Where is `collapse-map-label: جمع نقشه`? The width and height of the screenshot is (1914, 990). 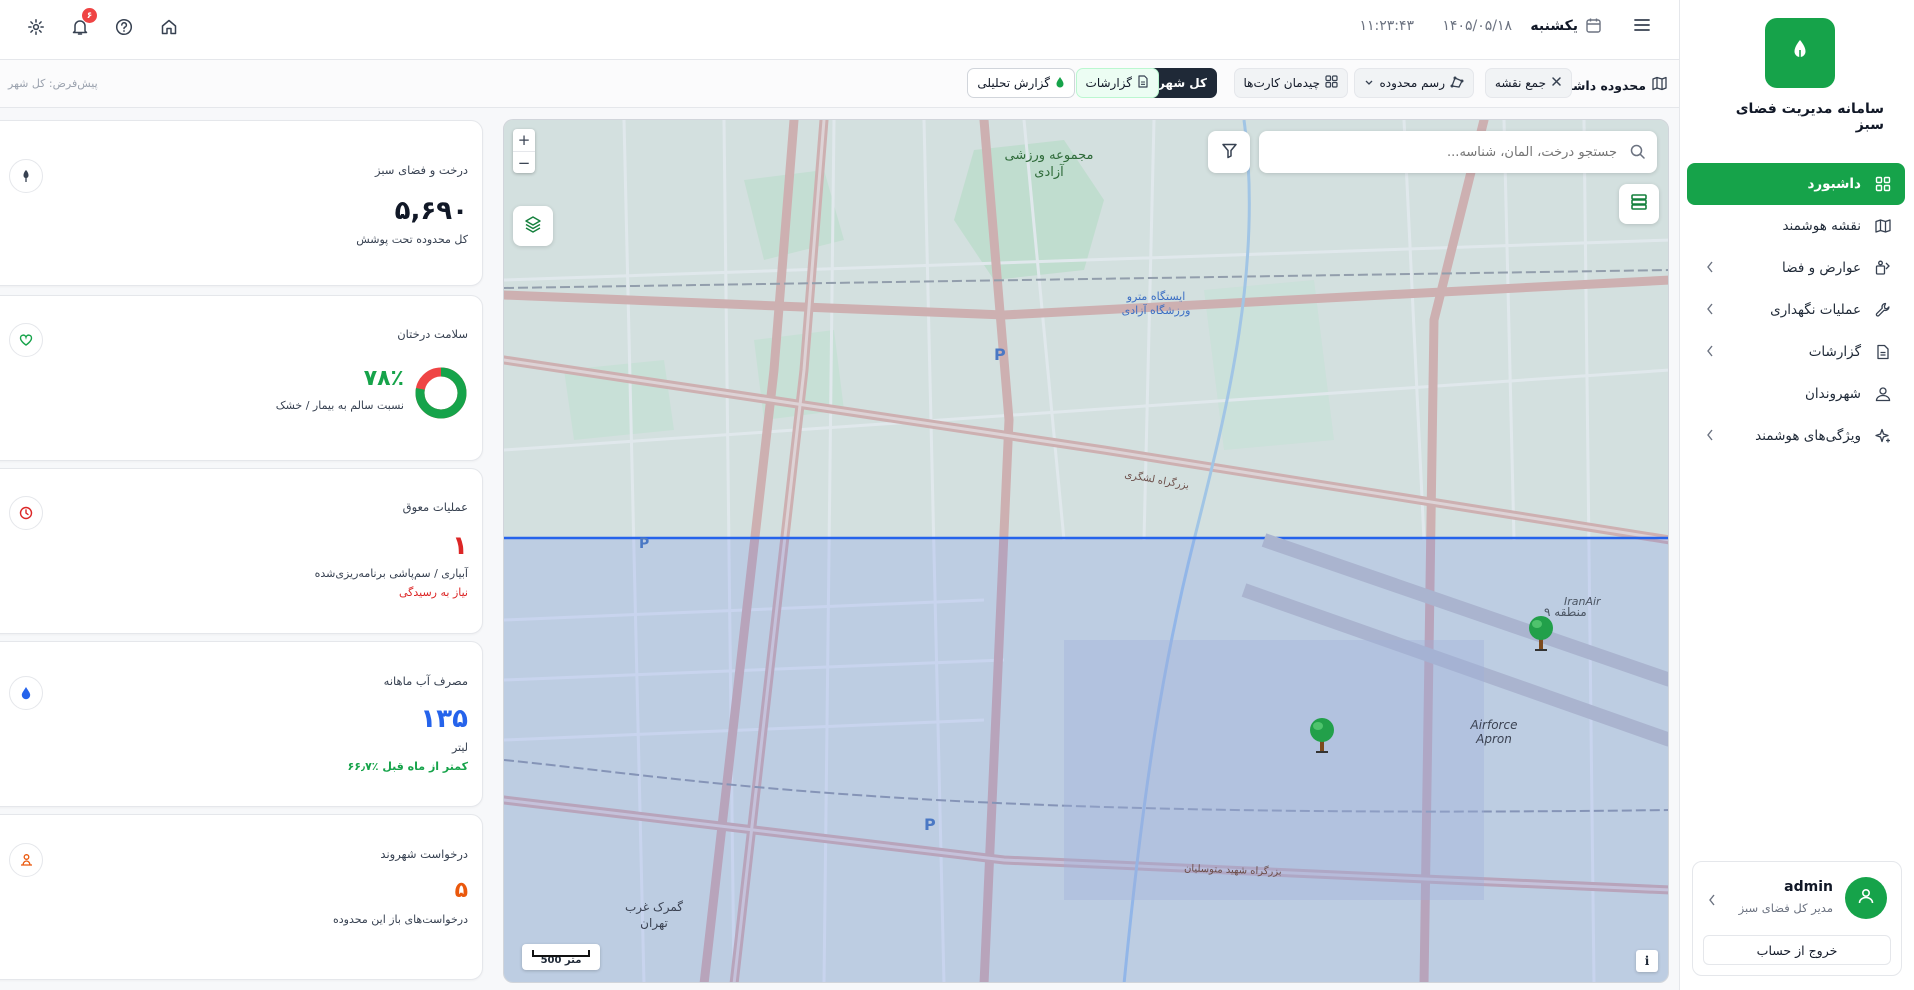 collapse-map-label: جمع نقشه is located at coordinates (1520, 83).